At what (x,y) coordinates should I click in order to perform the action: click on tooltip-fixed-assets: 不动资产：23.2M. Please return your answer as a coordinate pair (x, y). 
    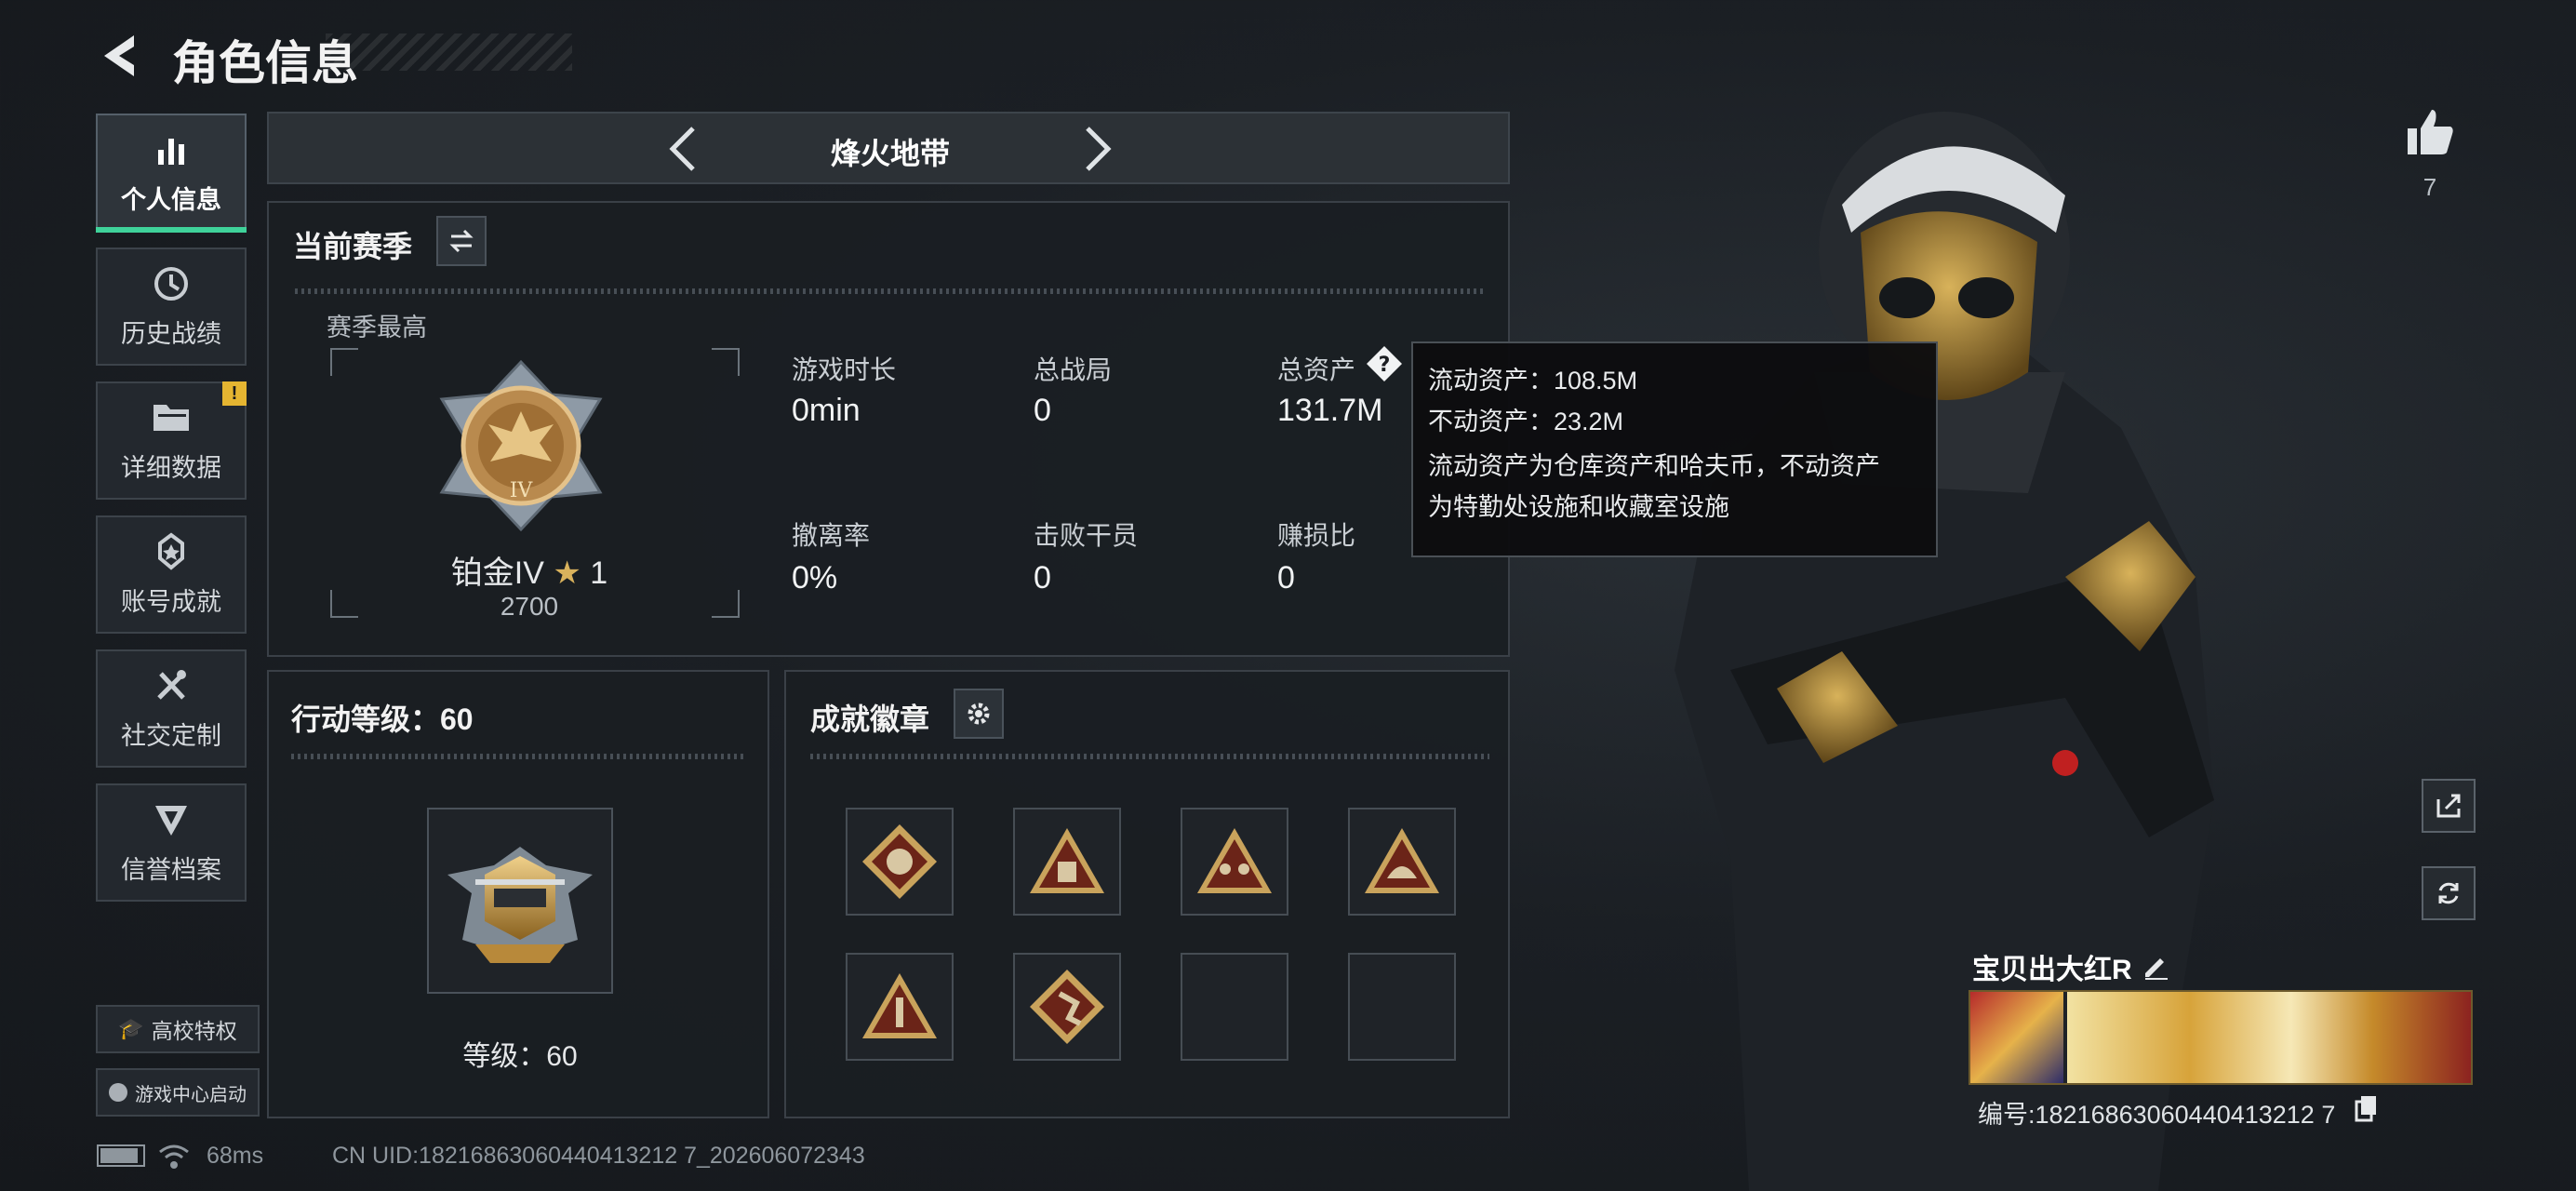
    Looking at the image, I should click on (1526, 421).